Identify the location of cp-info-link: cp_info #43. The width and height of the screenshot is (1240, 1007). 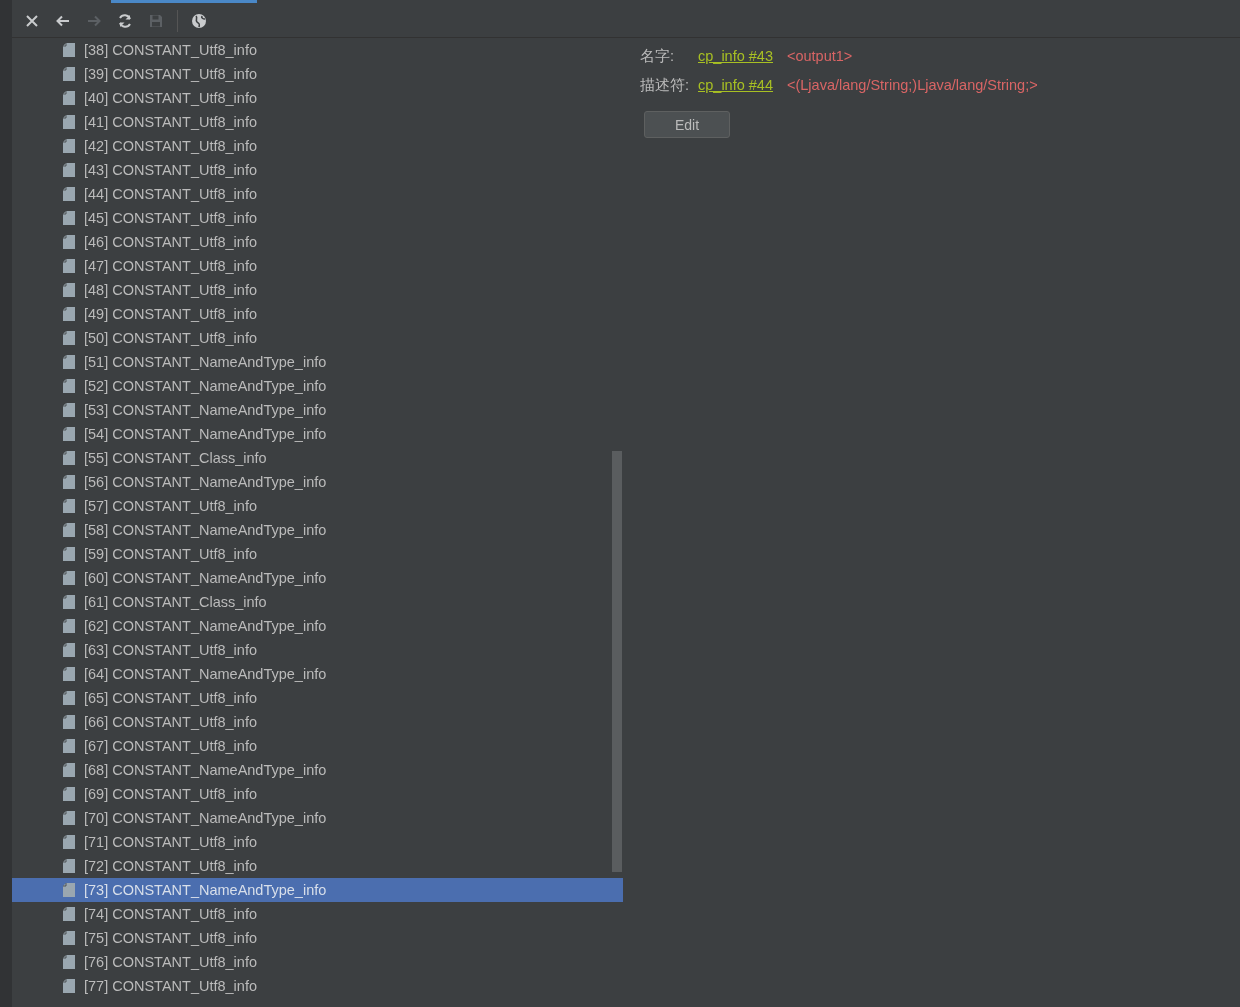
(735, 56).